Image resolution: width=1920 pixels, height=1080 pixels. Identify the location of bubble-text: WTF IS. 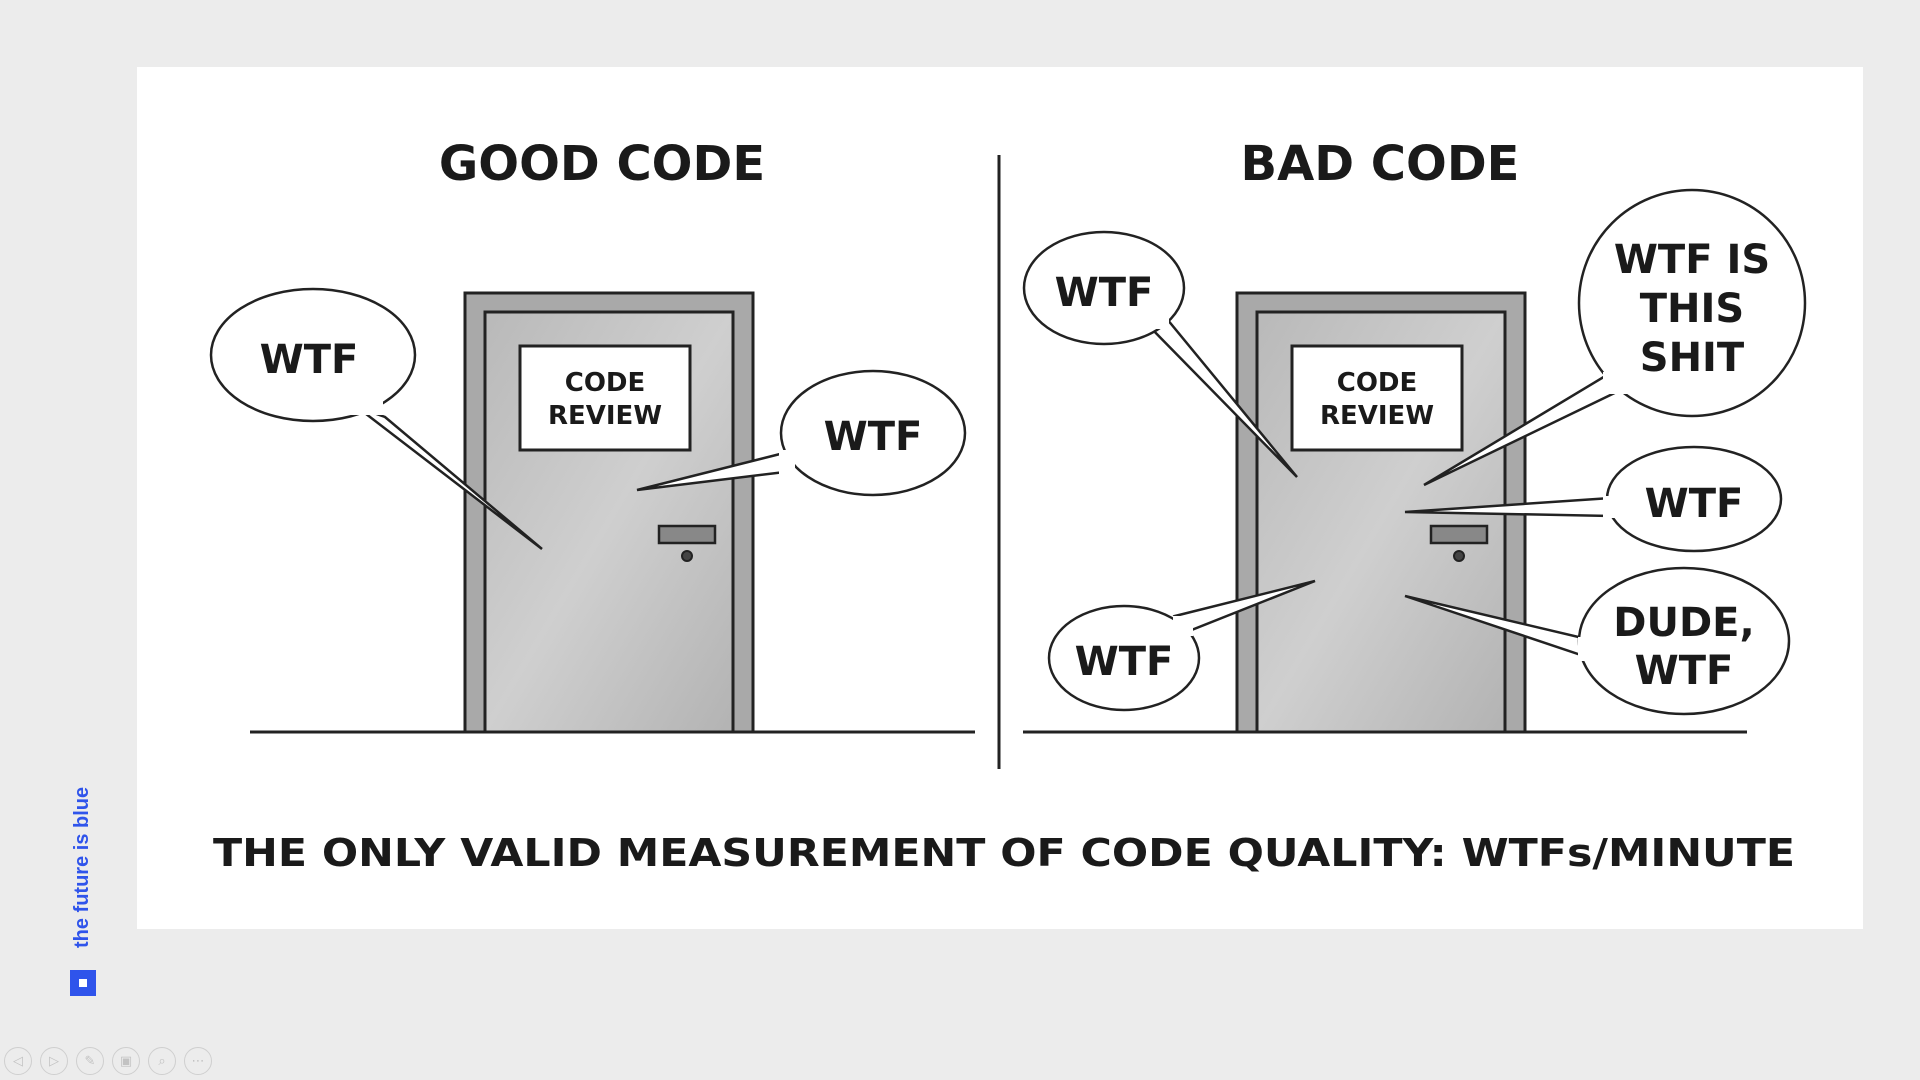
(1692, 260).